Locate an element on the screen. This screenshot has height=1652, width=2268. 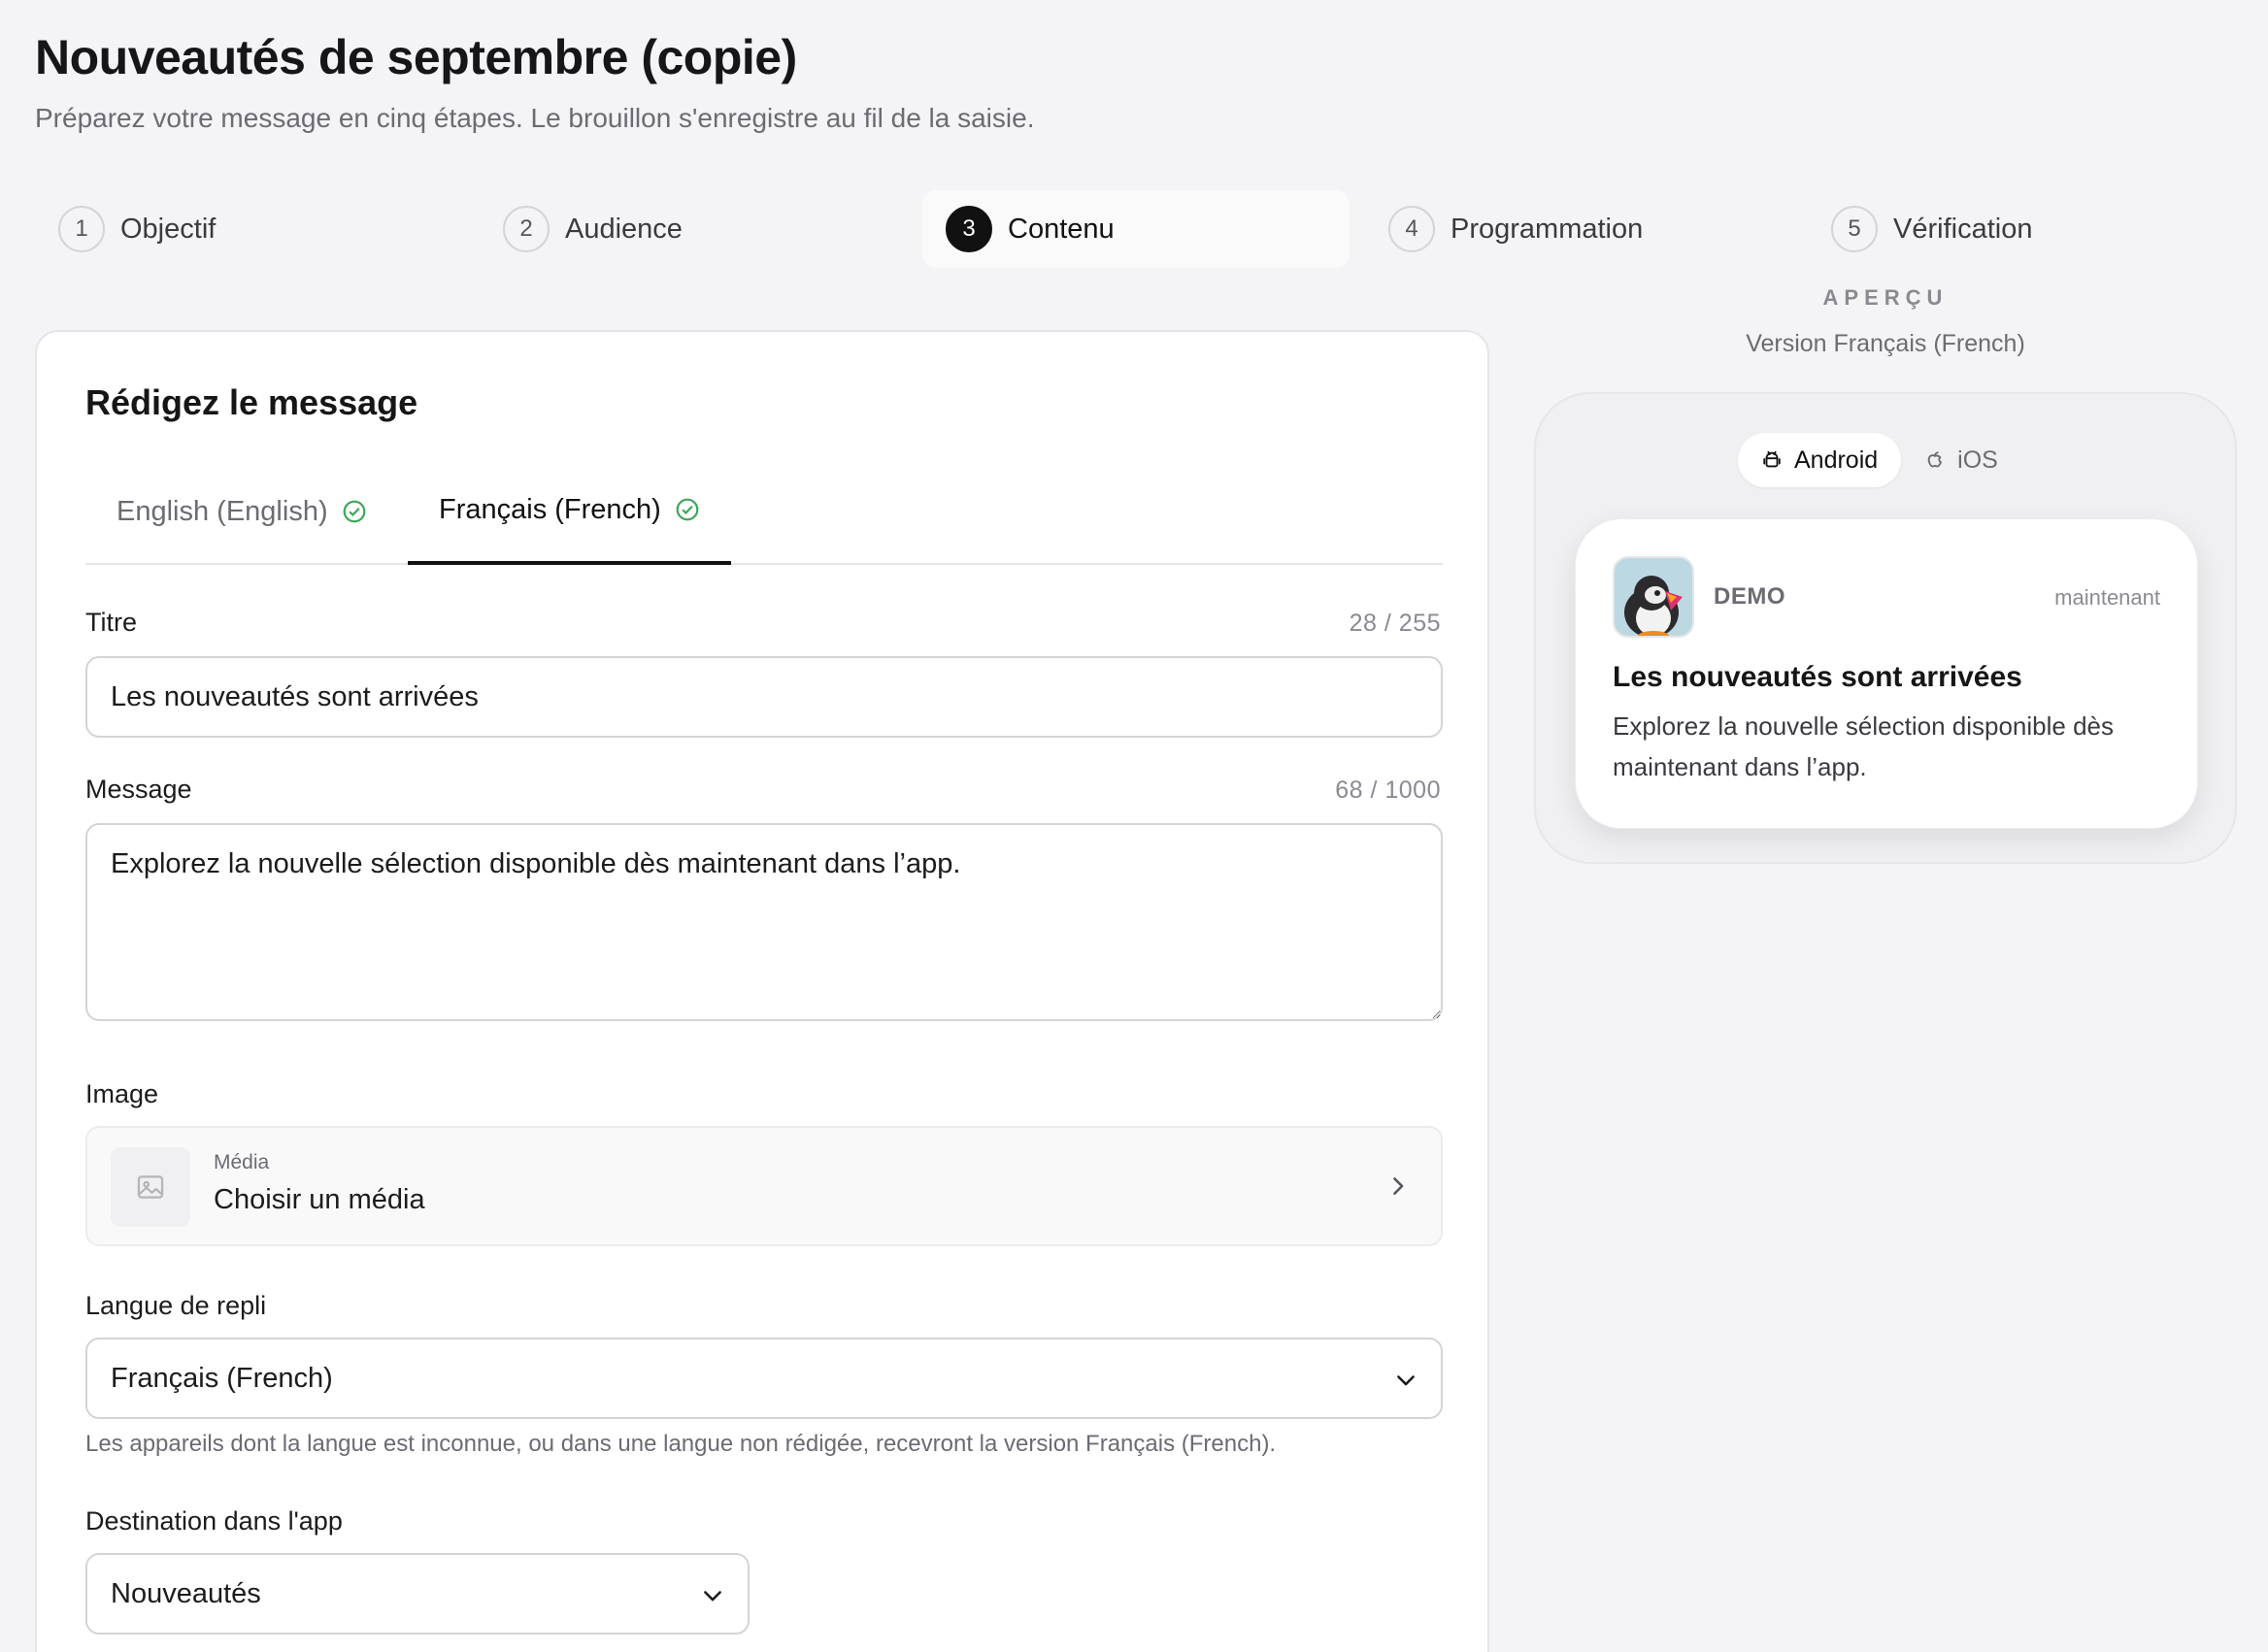
notification-time: maintenant is located at coordinates (2107, 597).